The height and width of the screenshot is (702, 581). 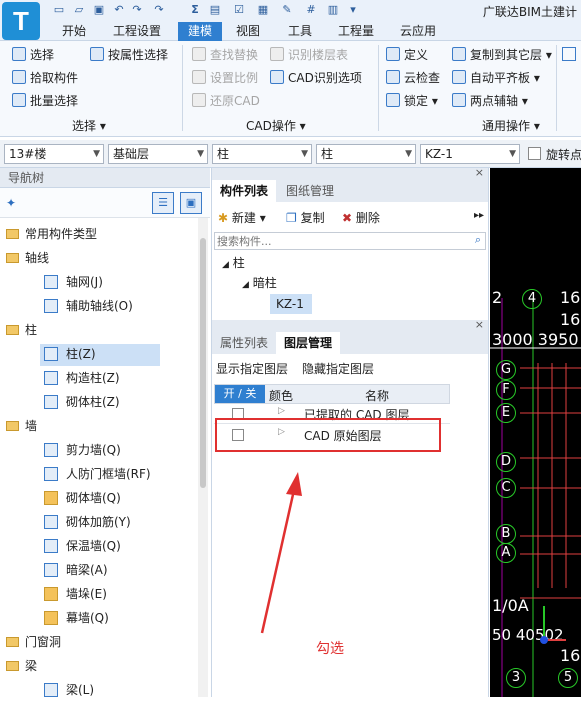 What do you see at coordinates (407, 55) in the screenshot?
I see `define-button: 定义` at bounding box center [407, 55].